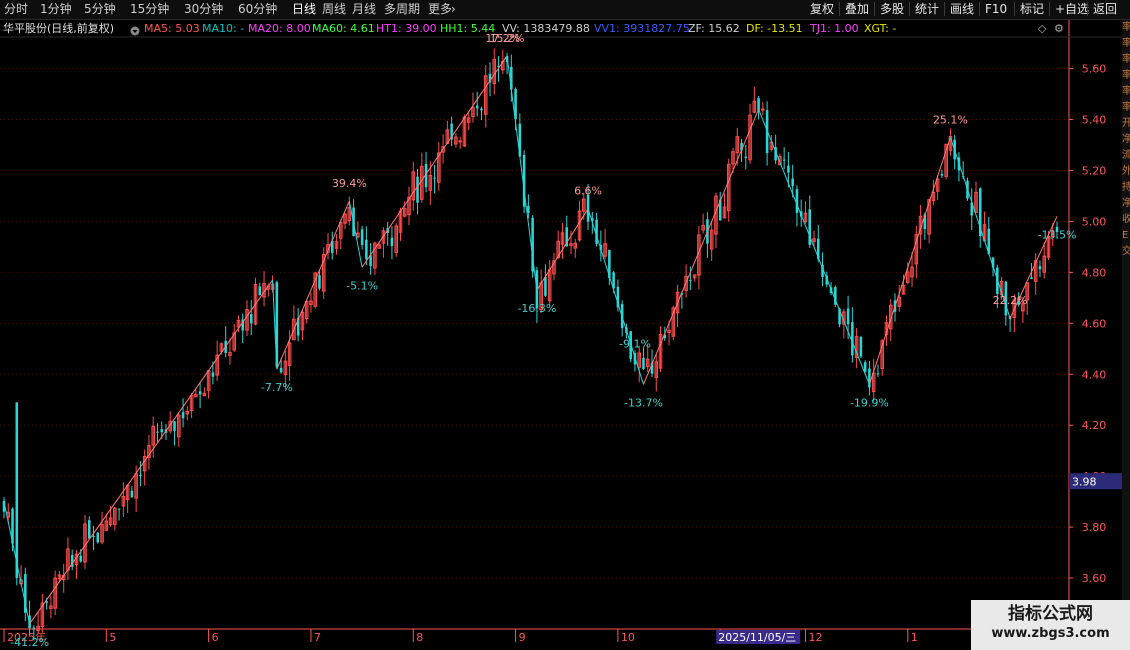 This screenshot has width=1130, height=650. What do you see at coordinates (317, 637) in the screenshot?
I see `x-tick-label: 7` at bounding box center [317, 637].